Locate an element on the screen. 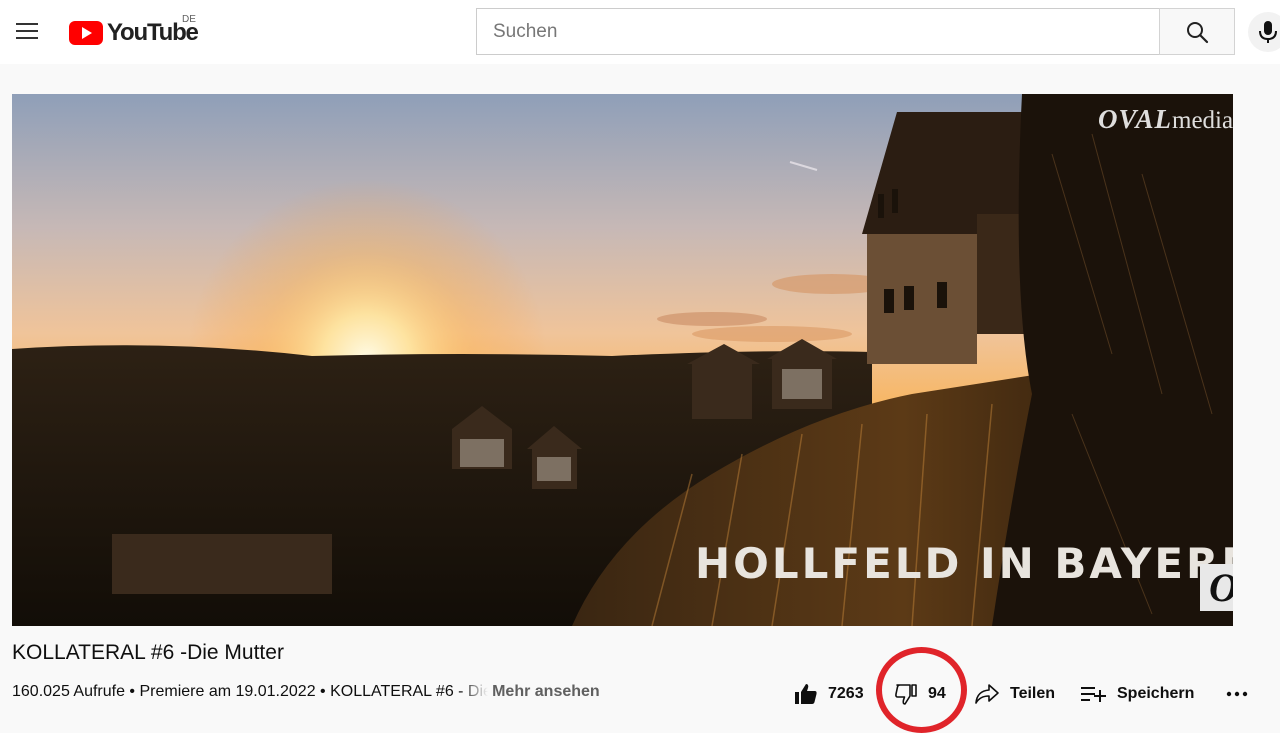  masthead: YouTube DE is located at coordinates (640, 32).